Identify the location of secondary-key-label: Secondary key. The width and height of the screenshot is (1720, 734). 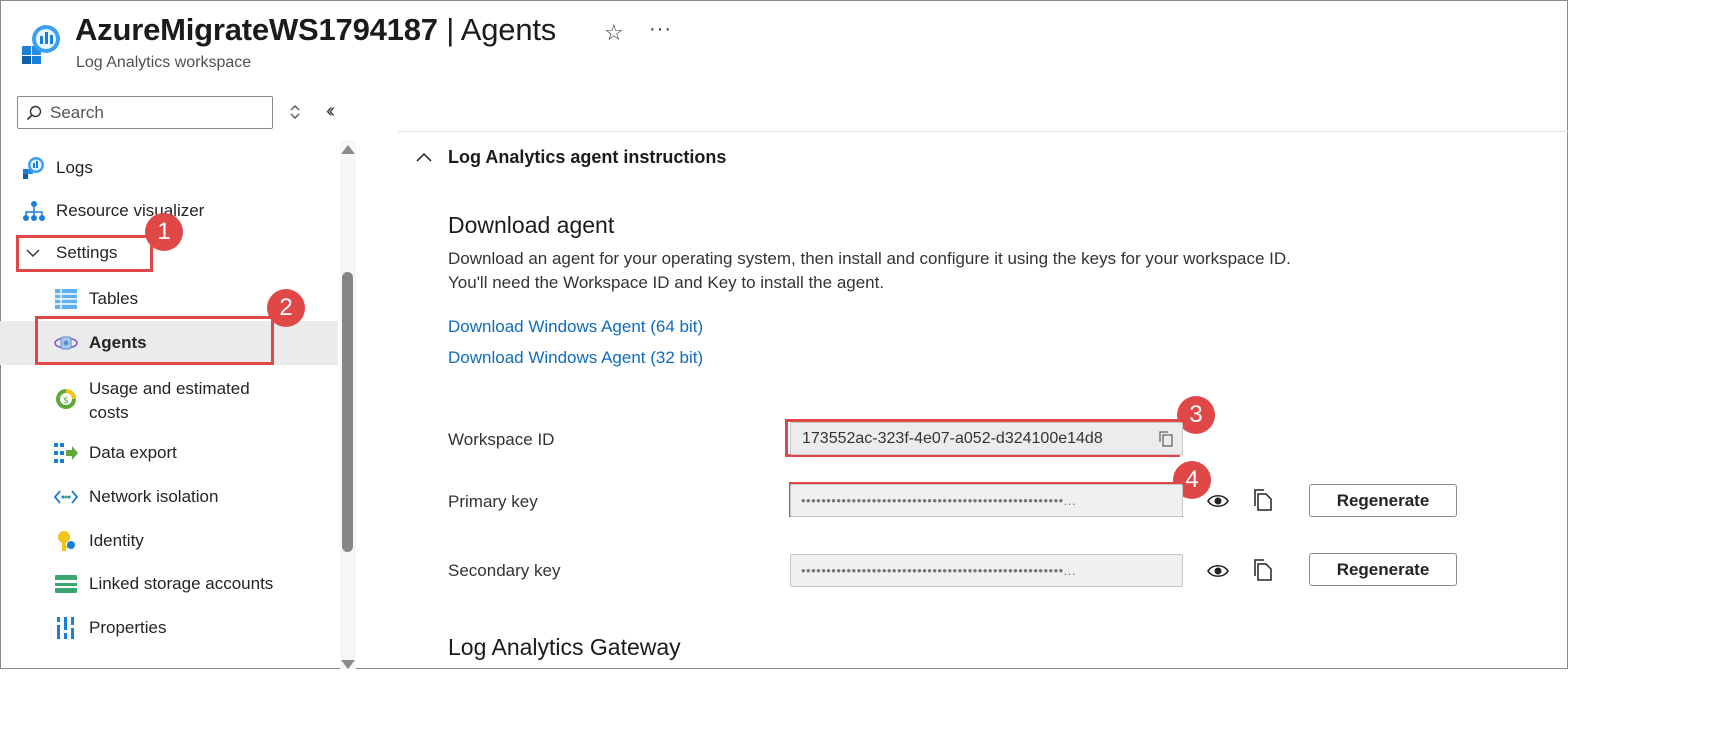
(504, 570).